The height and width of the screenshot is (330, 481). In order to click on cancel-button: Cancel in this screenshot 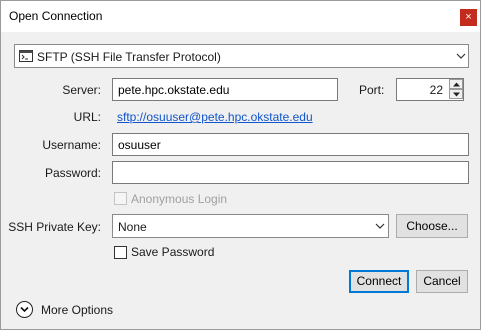, I will do `click(442, 281)`.